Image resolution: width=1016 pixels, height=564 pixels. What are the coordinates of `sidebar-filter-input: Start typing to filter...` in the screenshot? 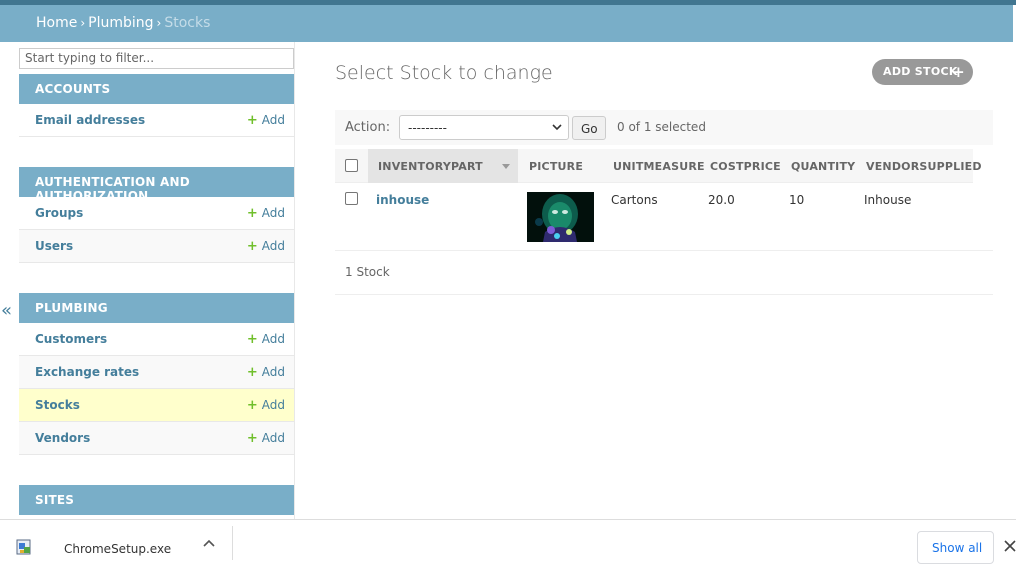 It's located at (156, 58).